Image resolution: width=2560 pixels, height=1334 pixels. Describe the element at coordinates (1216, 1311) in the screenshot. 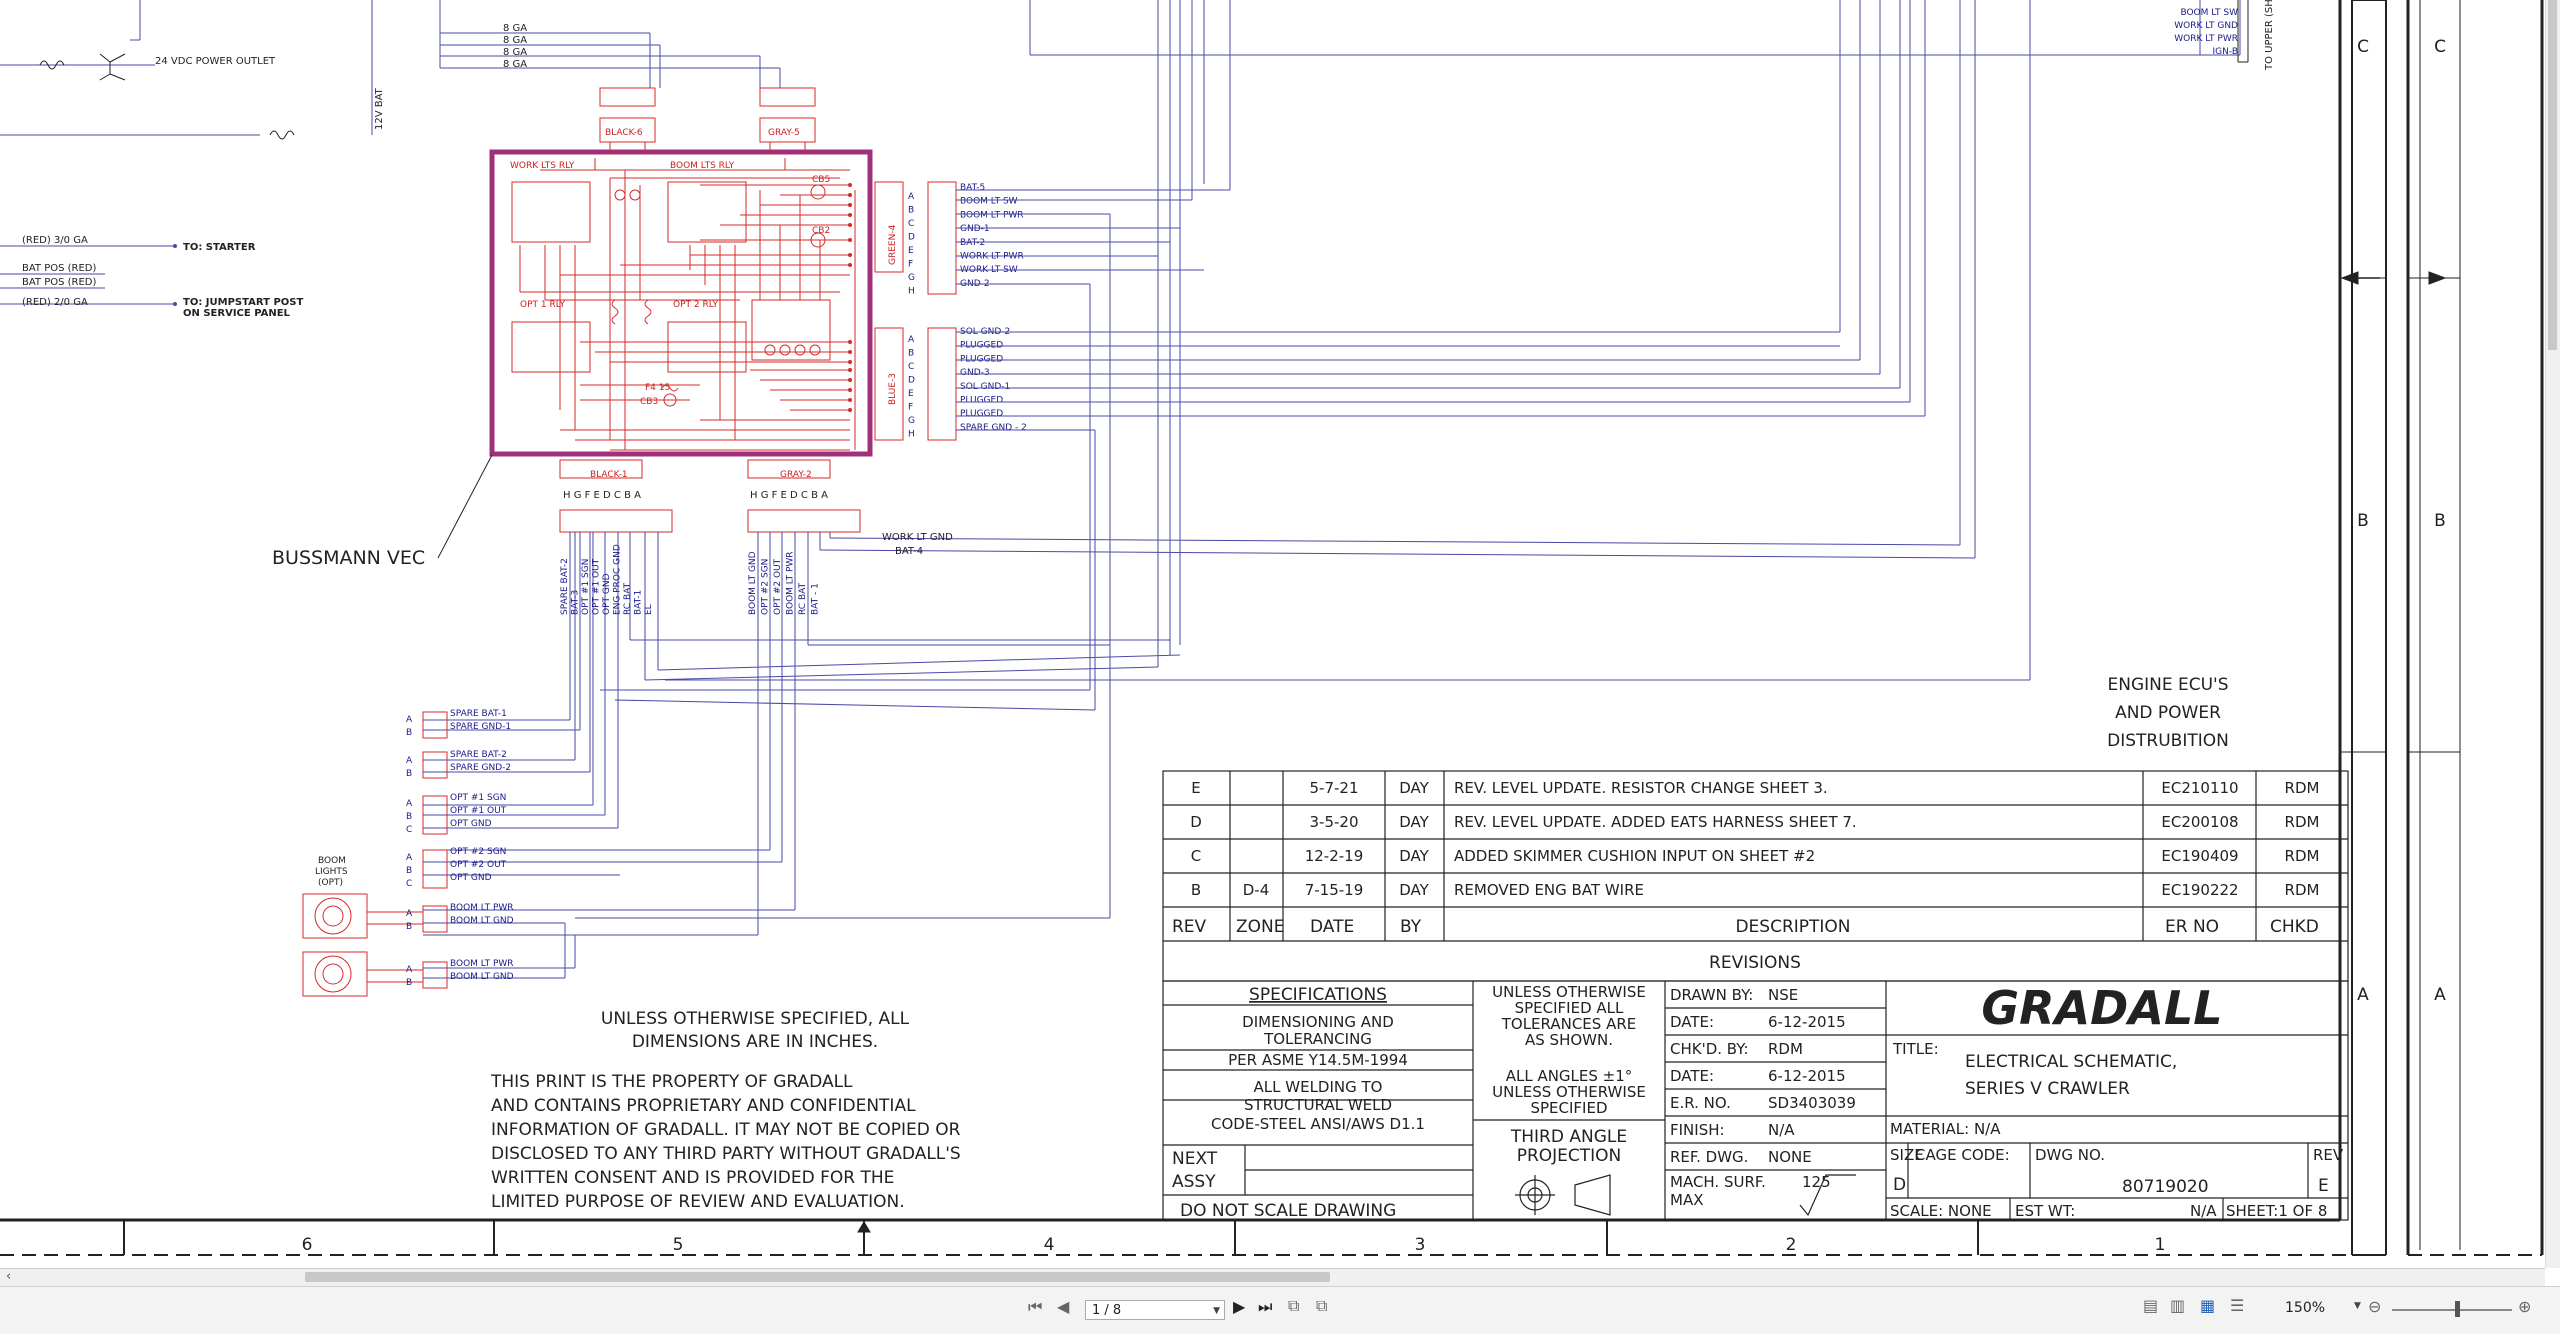

I see `chevron-down-icon: ▼` at that location.